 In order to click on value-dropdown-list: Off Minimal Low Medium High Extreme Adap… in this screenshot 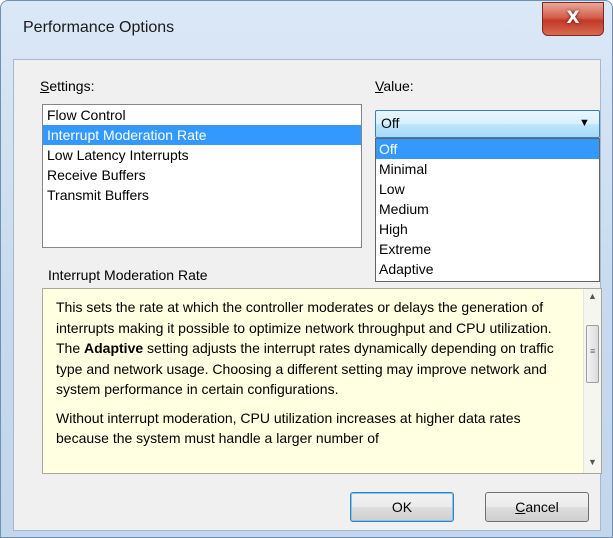, I will do `click(487, 210)`.